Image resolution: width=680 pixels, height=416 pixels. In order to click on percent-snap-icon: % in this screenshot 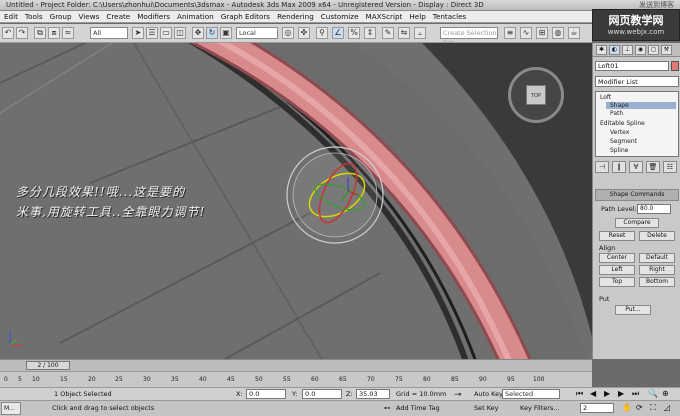, I will do `click(354, 33)`.